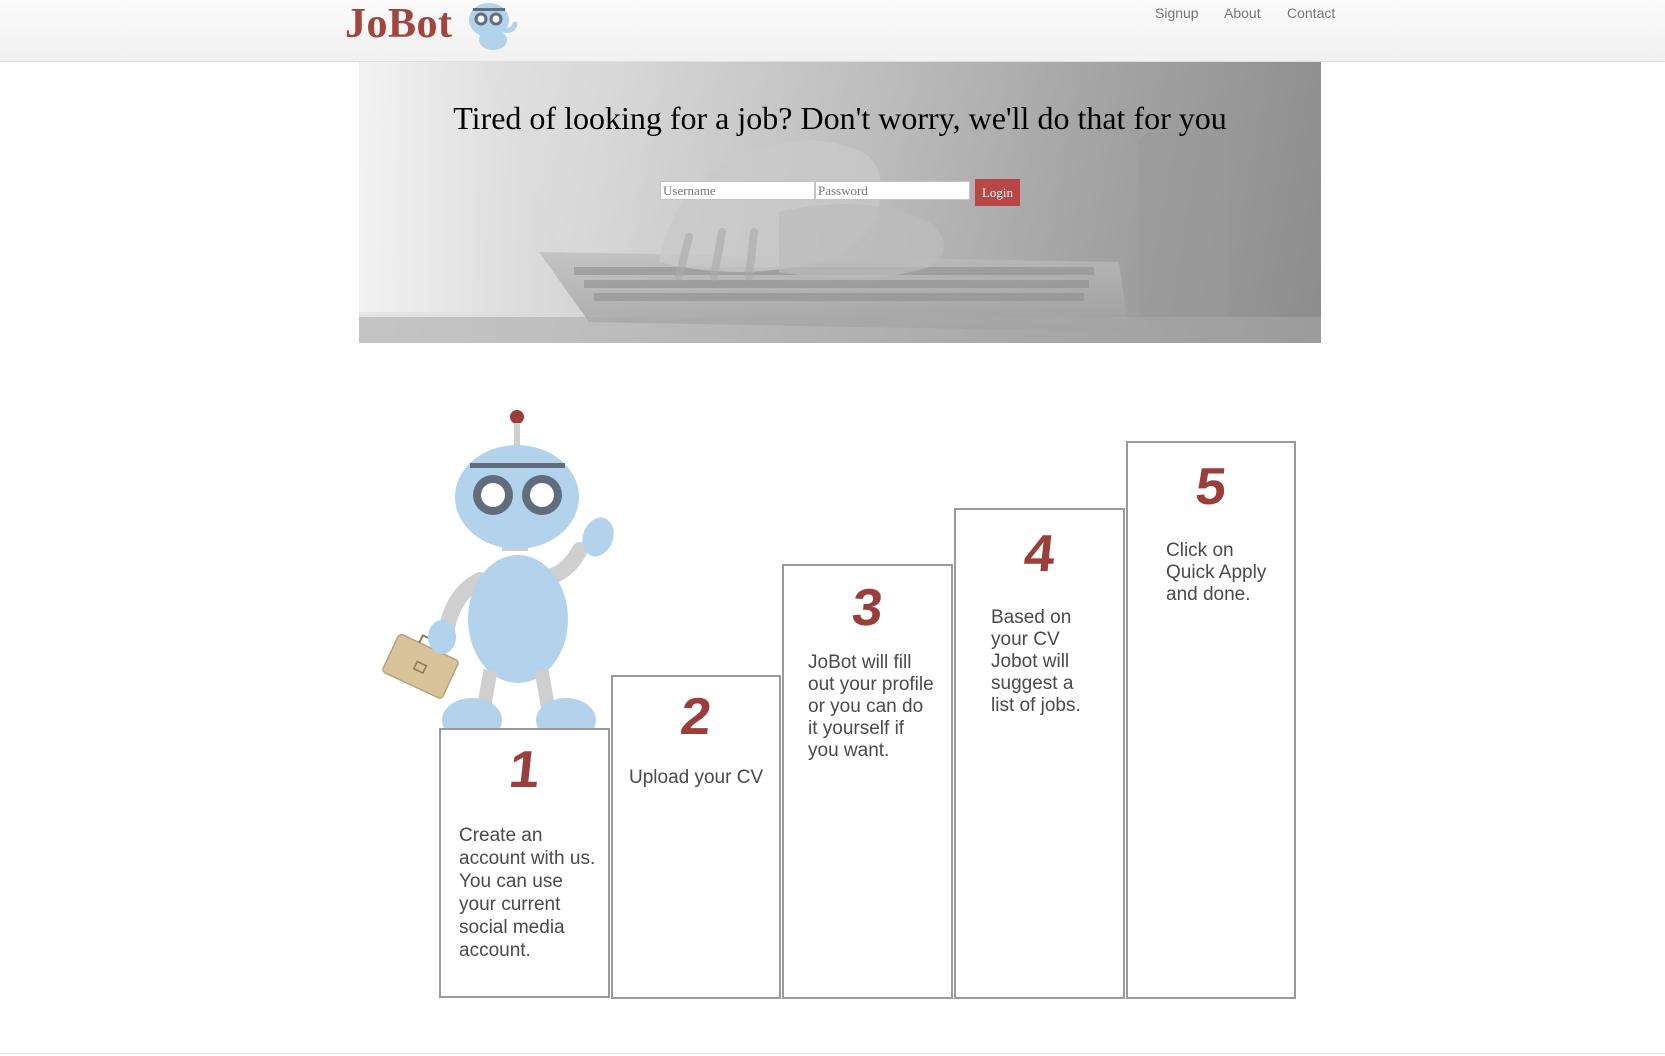 The width and height of the screenshot is (1665, 1056). Describe the element at coordinates (1311, 13) in the screenshot. I see `nav-contact-link: Contact` at that location.